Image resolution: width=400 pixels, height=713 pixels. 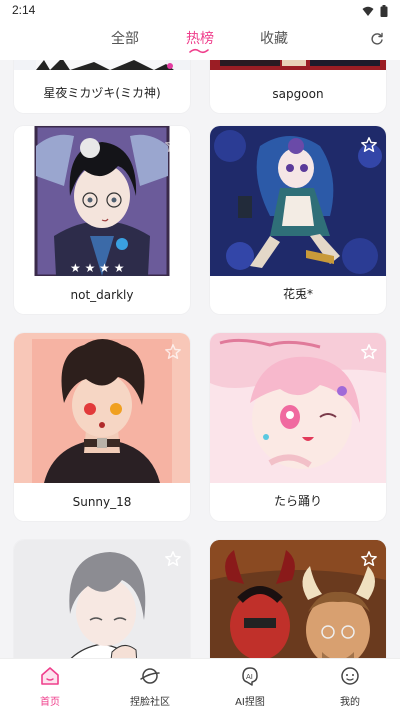 I want to click on ai-icon: AI, so click(x=250, y=676).